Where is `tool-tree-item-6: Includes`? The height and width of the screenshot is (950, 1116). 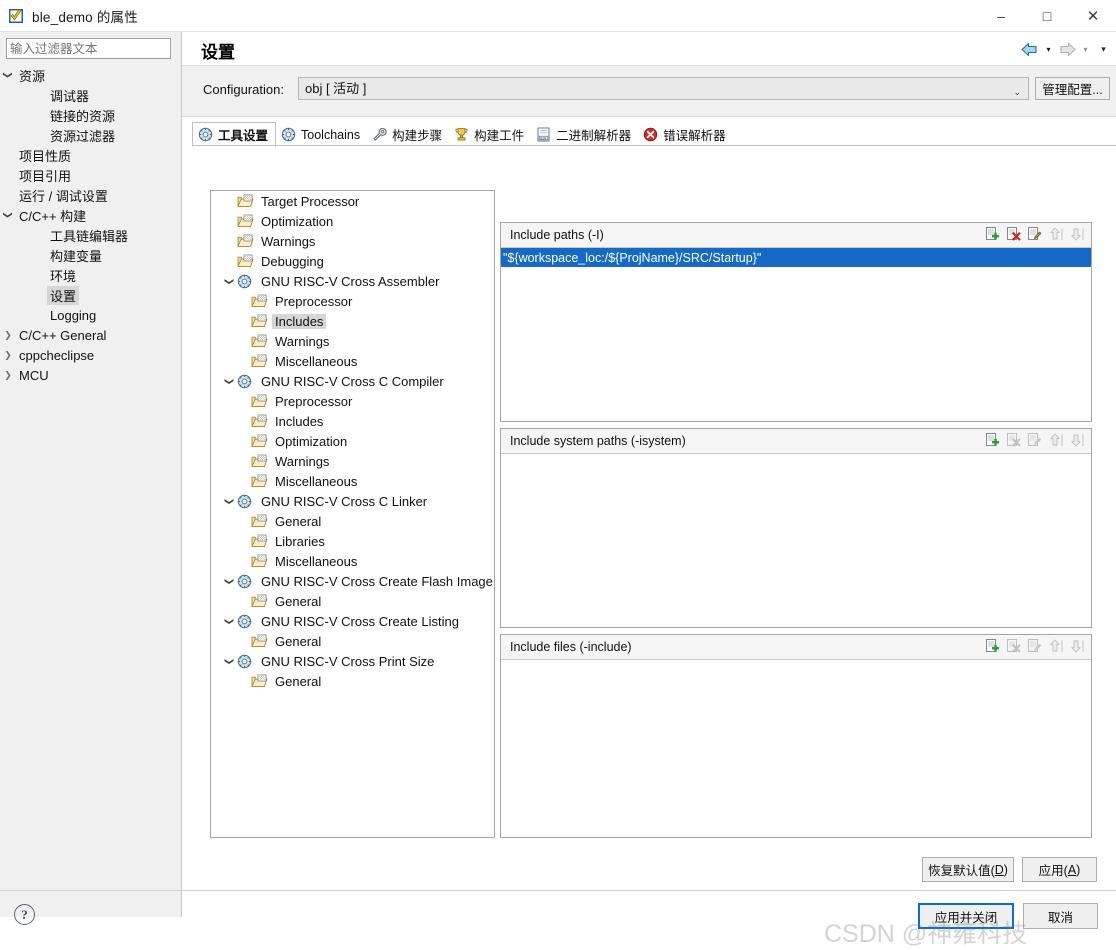 tool-tree-item-6: Includes is located at coordinates (352, 321).